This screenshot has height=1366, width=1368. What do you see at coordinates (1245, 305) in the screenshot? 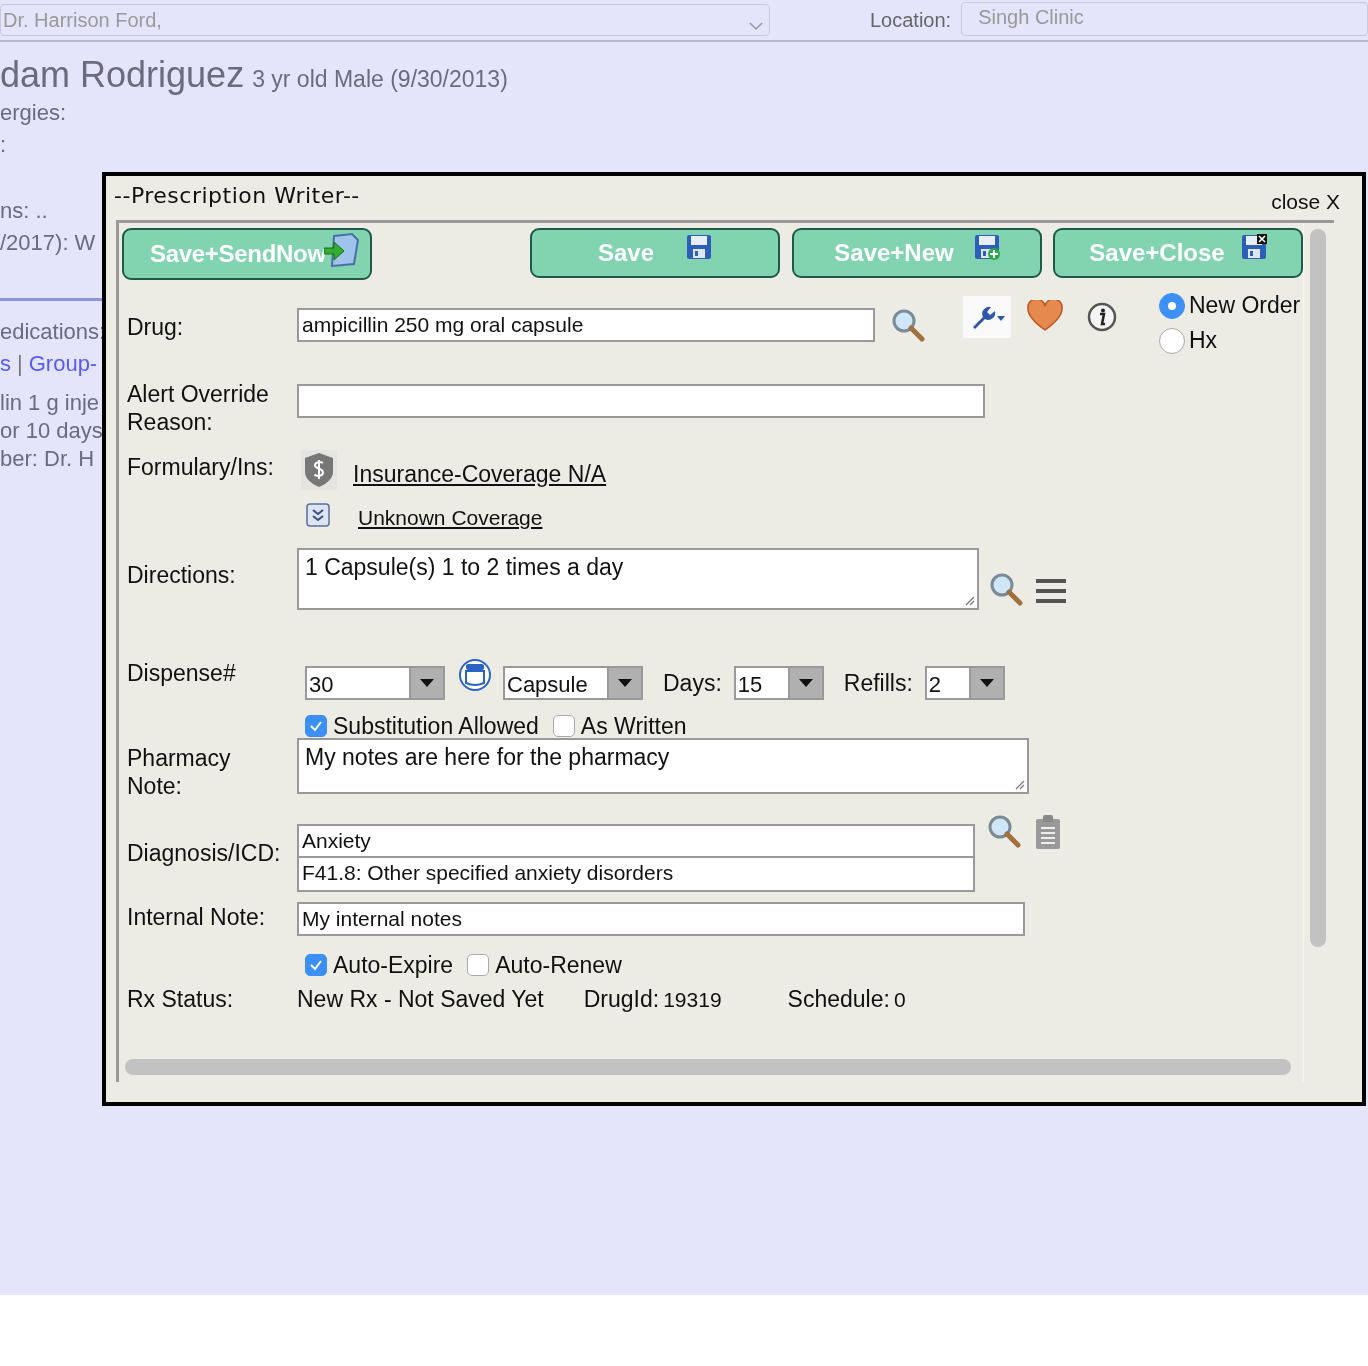
I see `radio-label: New Order` at bounding box center [1245, 305].